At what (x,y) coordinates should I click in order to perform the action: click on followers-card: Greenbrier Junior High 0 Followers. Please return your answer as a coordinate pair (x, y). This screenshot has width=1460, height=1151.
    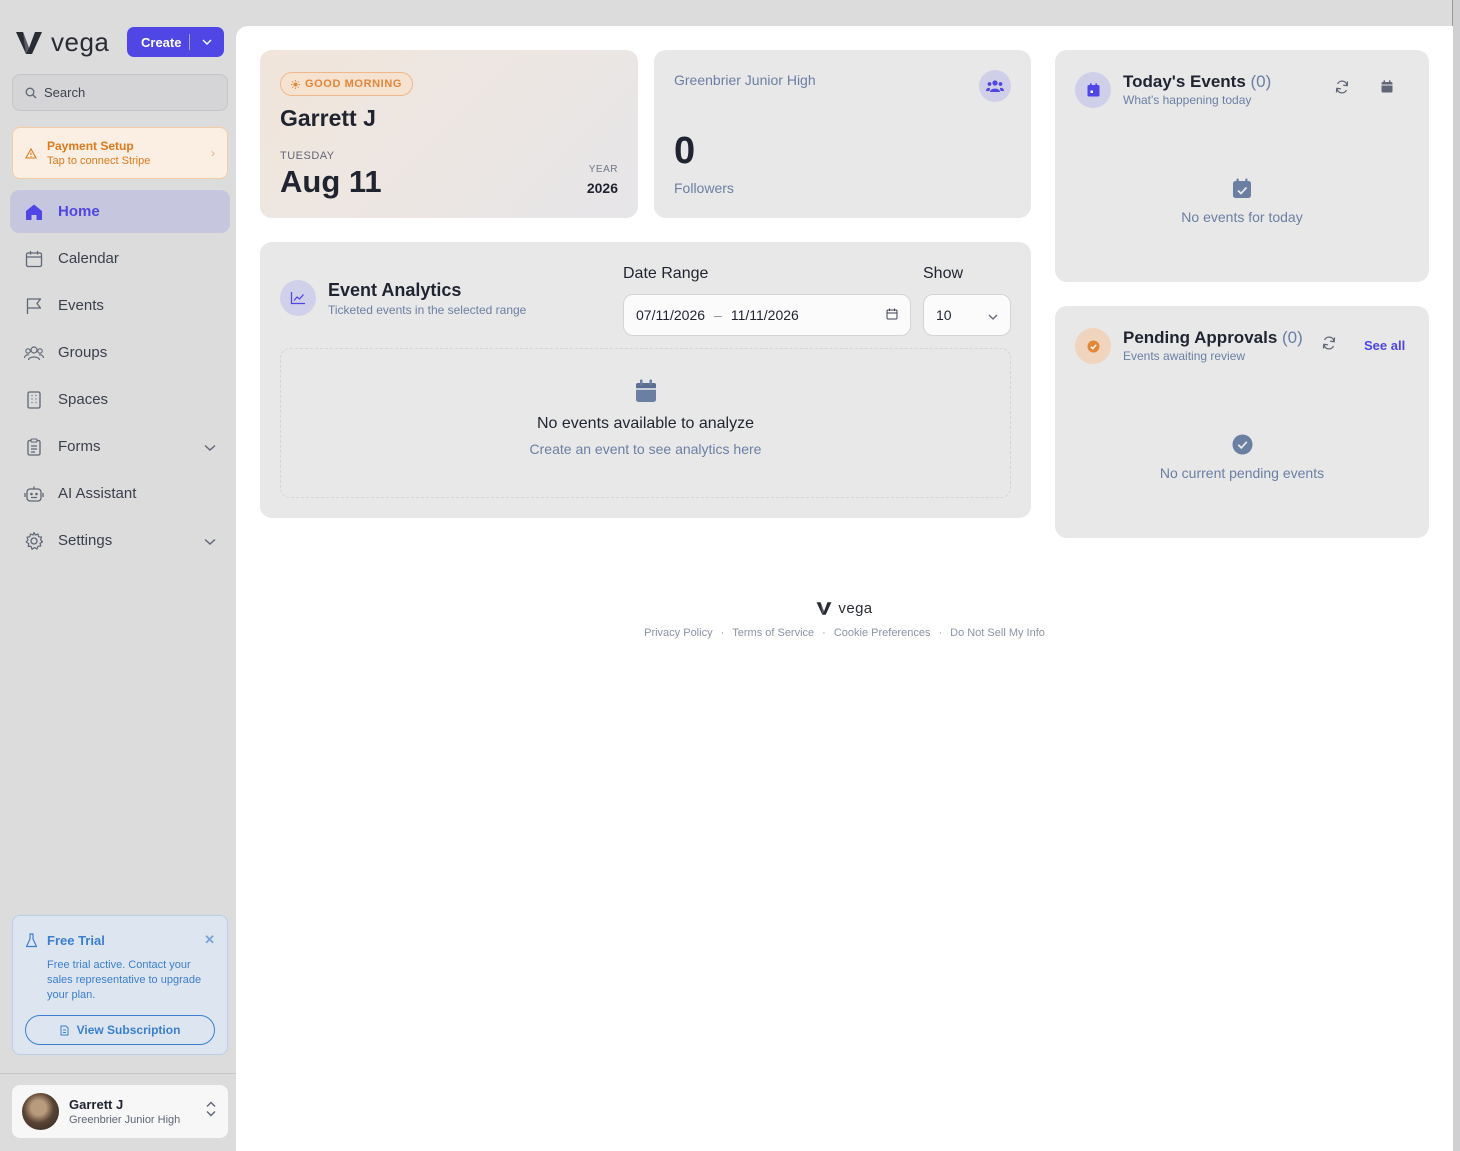
    Looking at the image, I should click on (842, 134).